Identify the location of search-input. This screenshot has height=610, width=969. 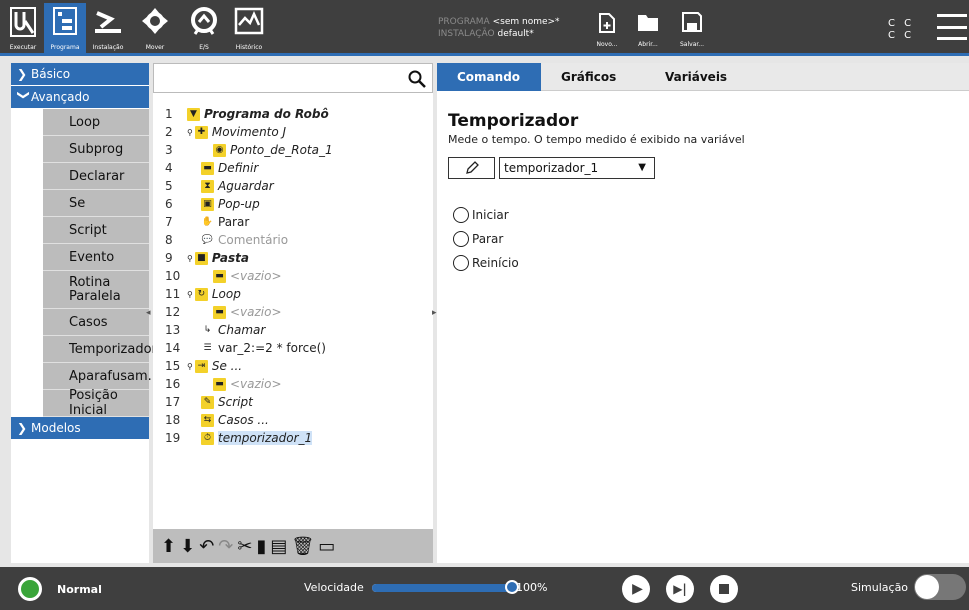
(293, 78).